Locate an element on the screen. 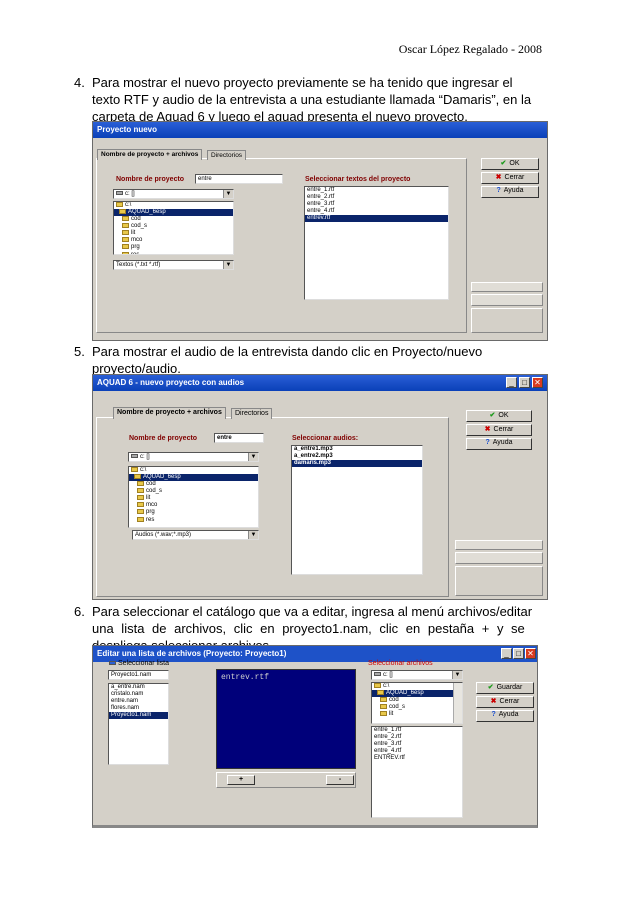 The height and width of the screenshot is (902, 638). list-item: a_entre.nam is located at coordinates (138, 687).